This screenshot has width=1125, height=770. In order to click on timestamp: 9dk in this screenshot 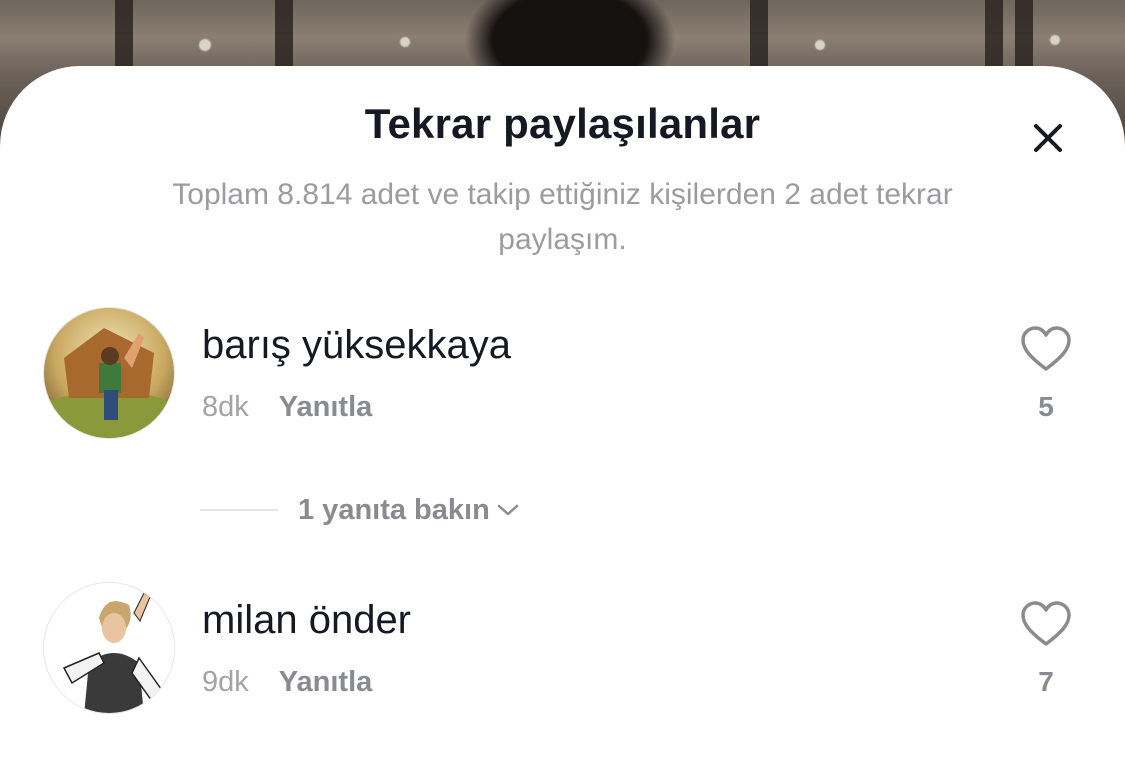, I will do `click(225, 682)`.